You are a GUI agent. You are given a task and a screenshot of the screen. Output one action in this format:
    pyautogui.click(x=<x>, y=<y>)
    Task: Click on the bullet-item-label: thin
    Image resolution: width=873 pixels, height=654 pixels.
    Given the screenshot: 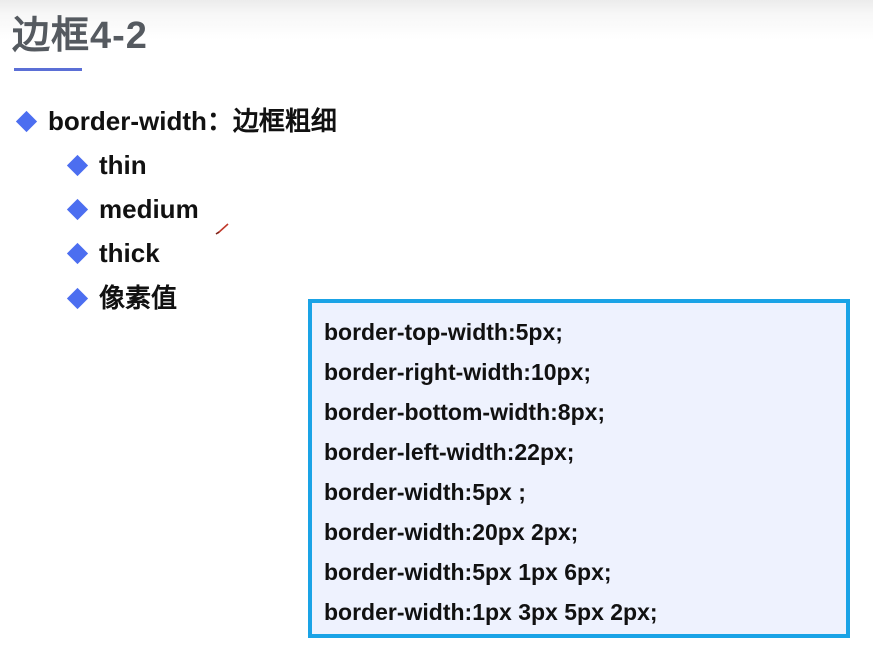 What is the action you would take?
    pyautogui.click(x=123, y=165)
    